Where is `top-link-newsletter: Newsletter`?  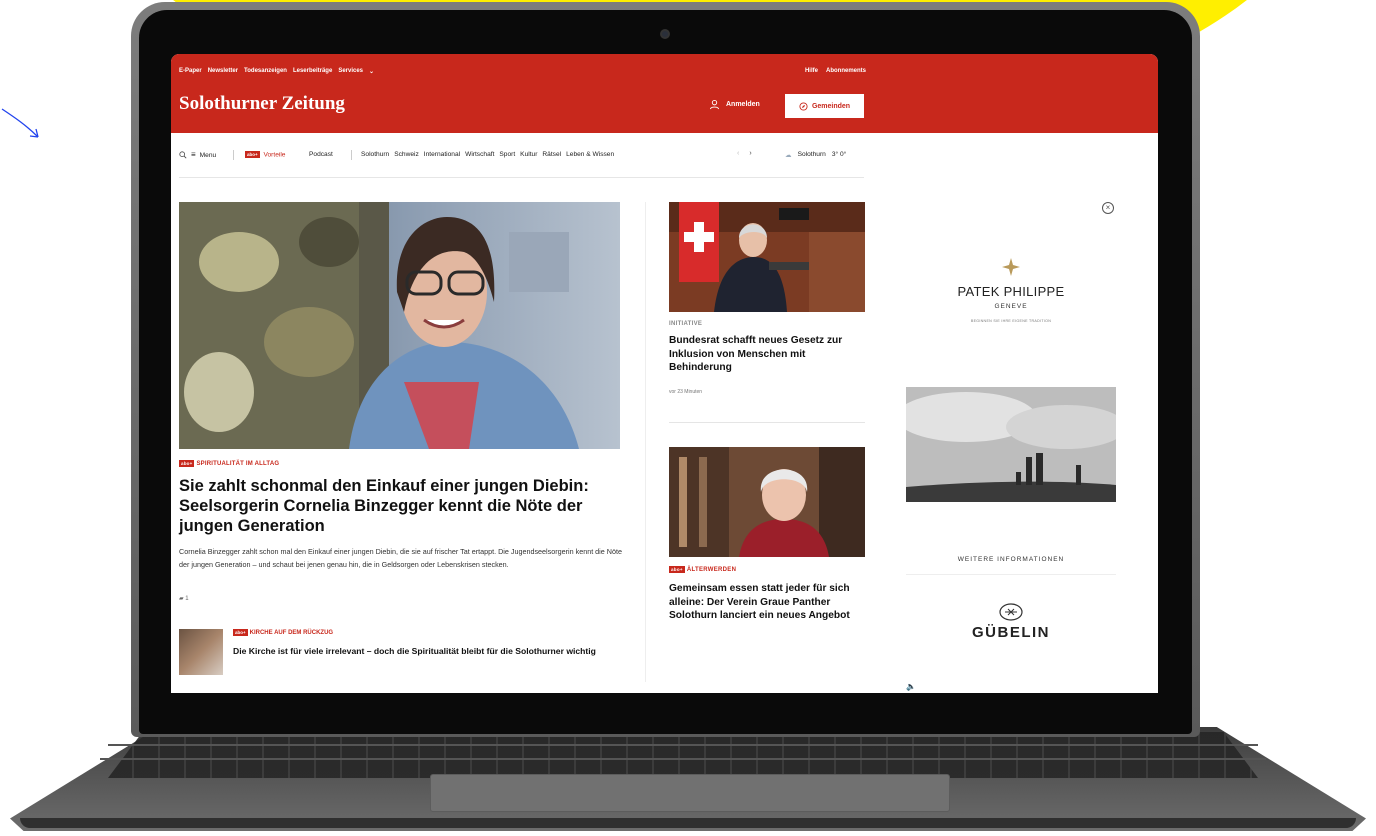
top-link-newsletter: Newsletter is located at coordinates (223, 71).